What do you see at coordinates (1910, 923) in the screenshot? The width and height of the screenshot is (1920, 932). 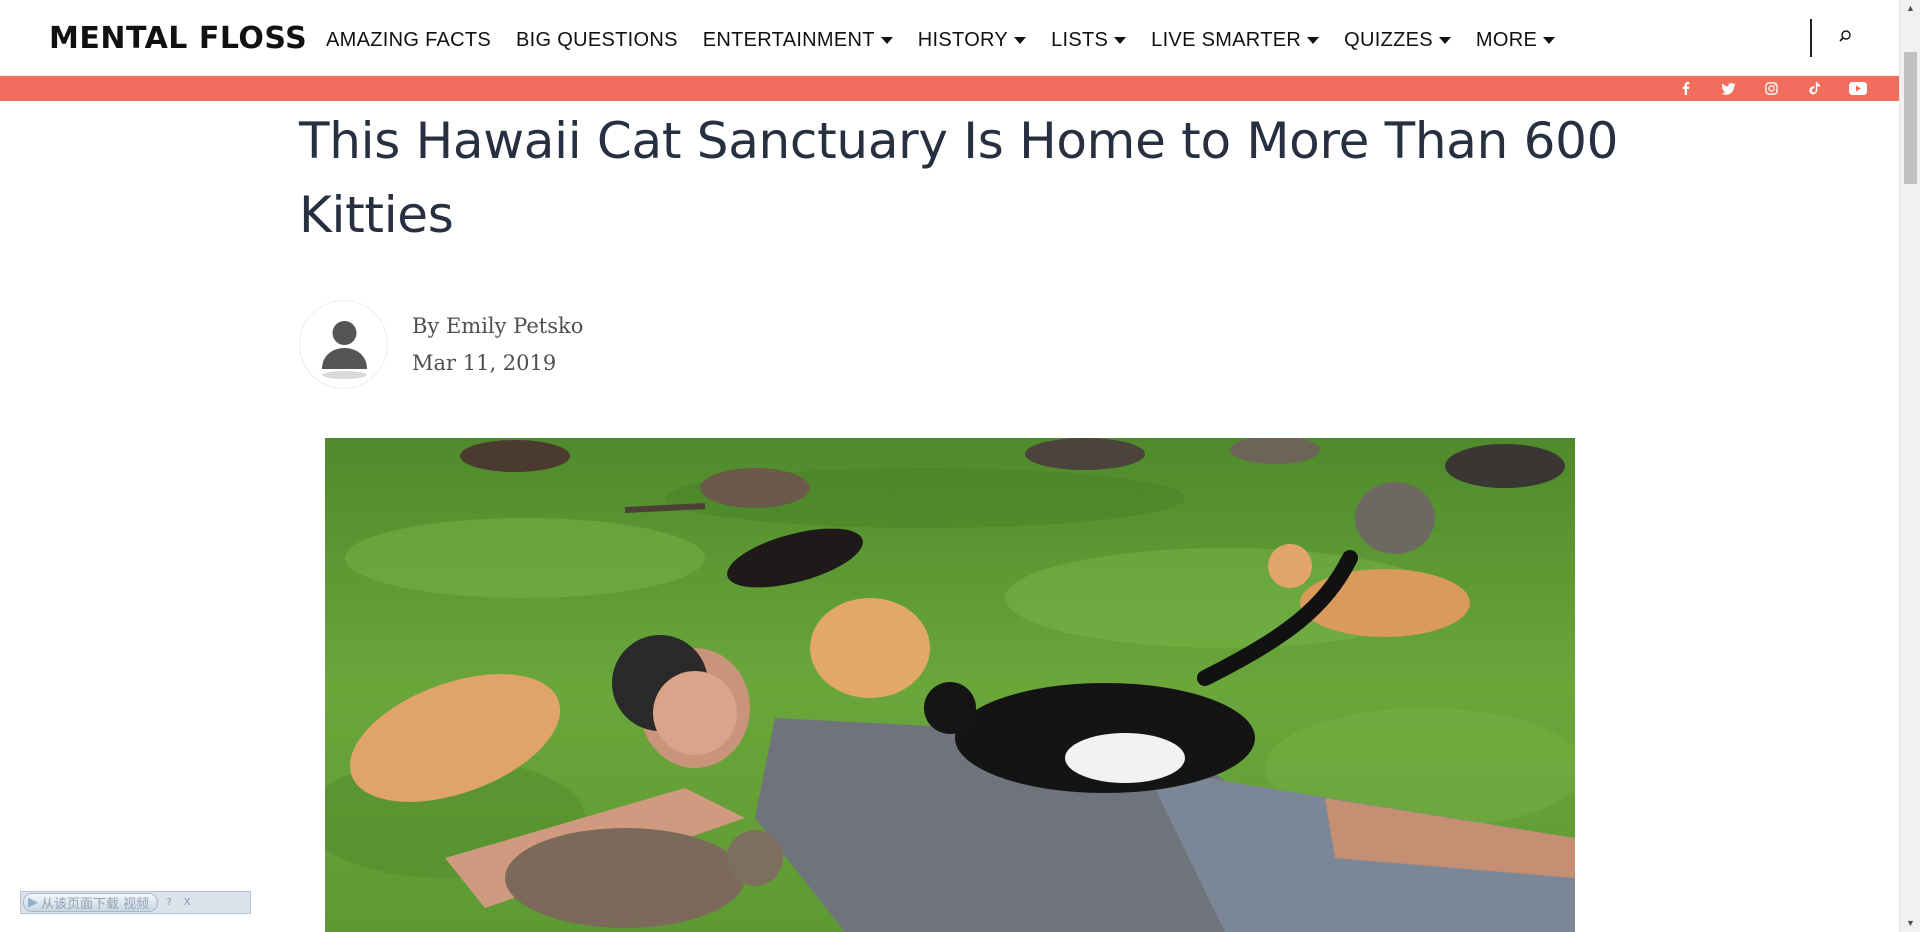 I see `scroll-down-arrow-icon: ▼` at bounding box center [1910, 923].